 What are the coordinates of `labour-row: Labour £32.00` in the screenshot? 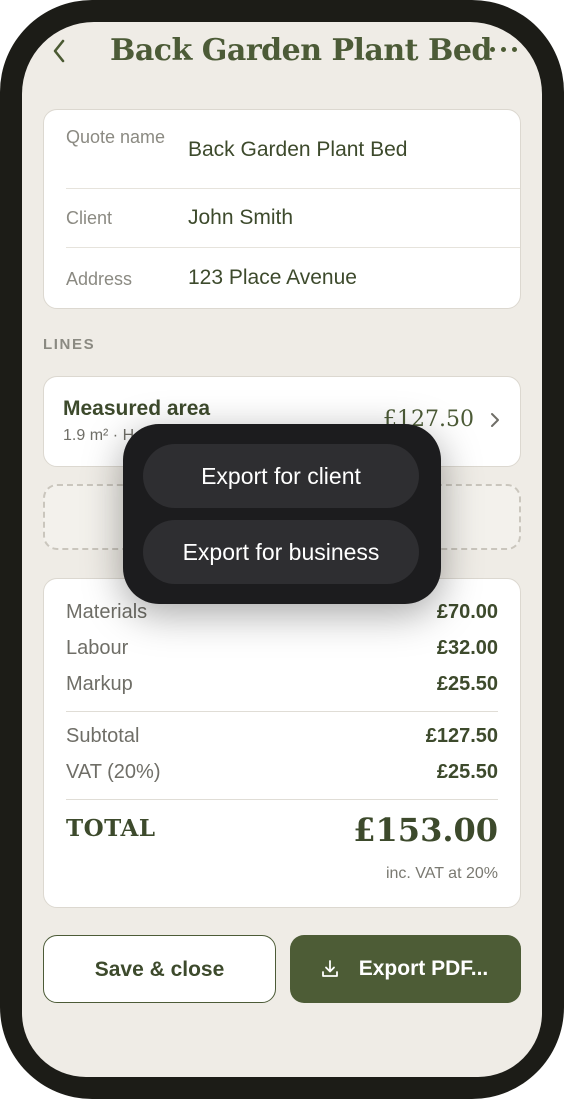 It's located at (282, 650).